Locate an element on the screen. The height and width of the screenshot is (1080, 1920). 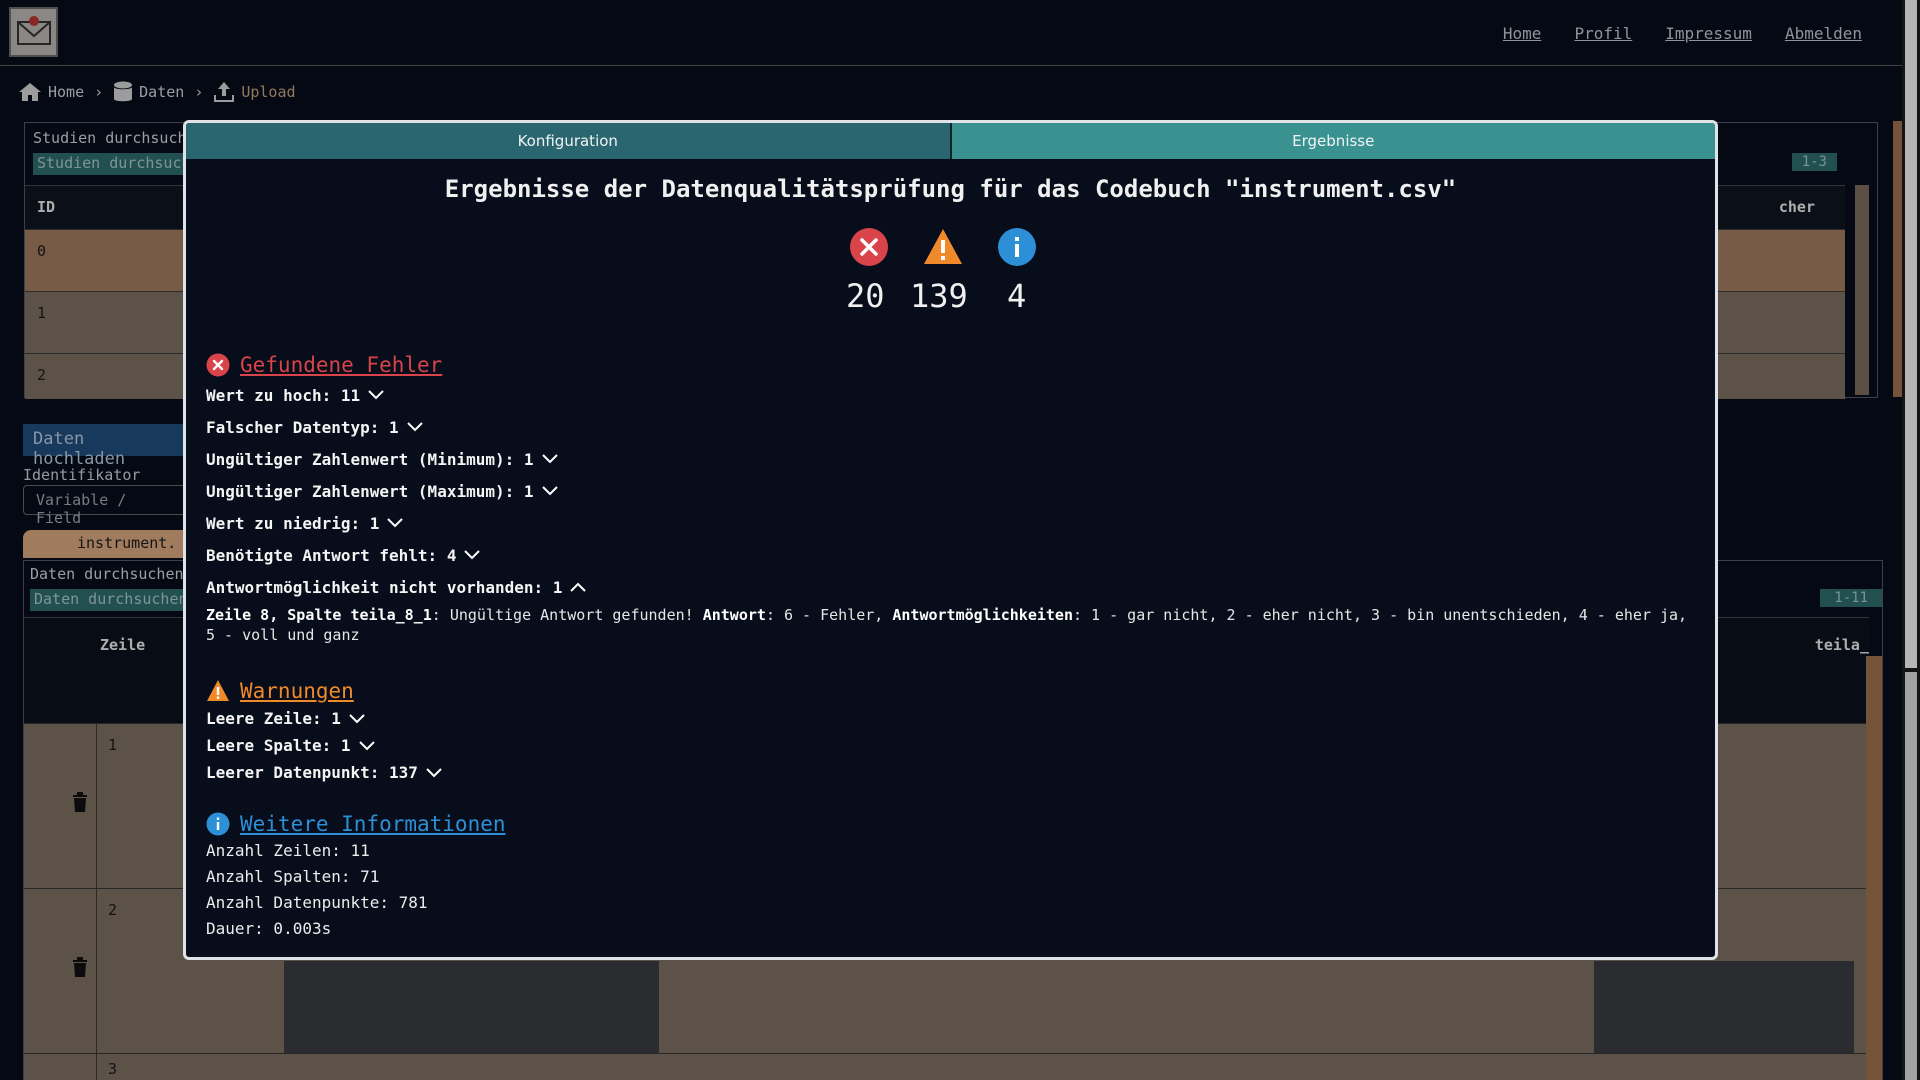
error-item-label: Antwortmöglichkeit nicht vorhanden: 1 is located at coordinates (384, 587).